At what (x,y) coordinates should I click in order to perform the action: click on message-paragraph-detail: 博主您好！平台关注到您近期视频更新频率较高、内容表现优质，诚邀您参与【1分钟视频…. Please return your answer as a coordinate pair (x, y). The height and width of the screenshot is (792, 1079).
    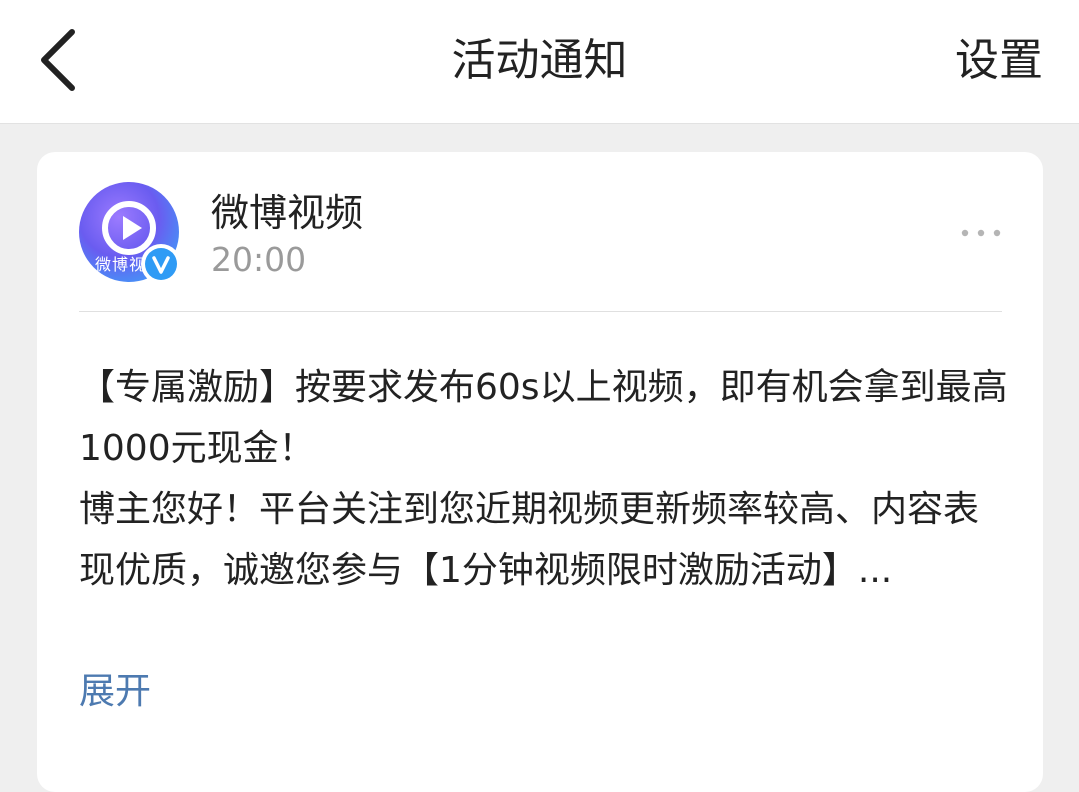
    Looking at the image, I should click on (529, 540).